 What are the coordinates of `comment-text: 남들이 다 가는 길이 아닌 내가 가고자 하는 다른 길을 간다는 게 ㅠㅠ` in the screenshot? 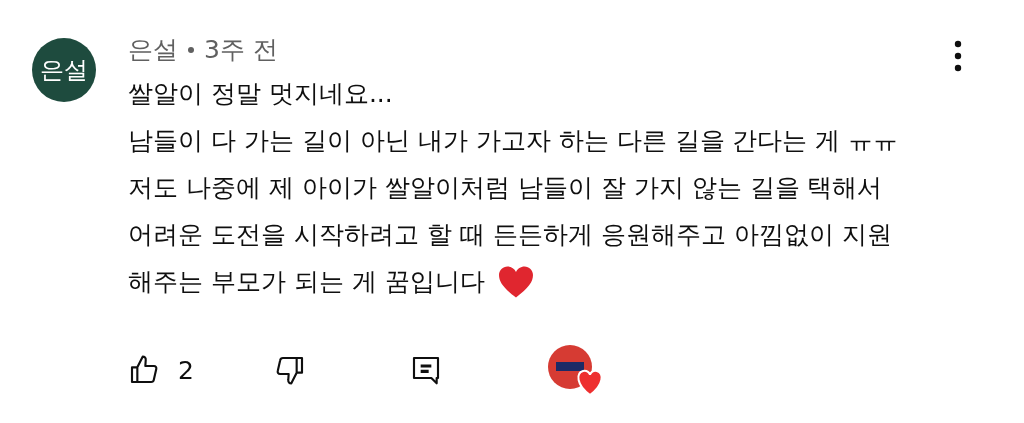 It's located at (513, 140).